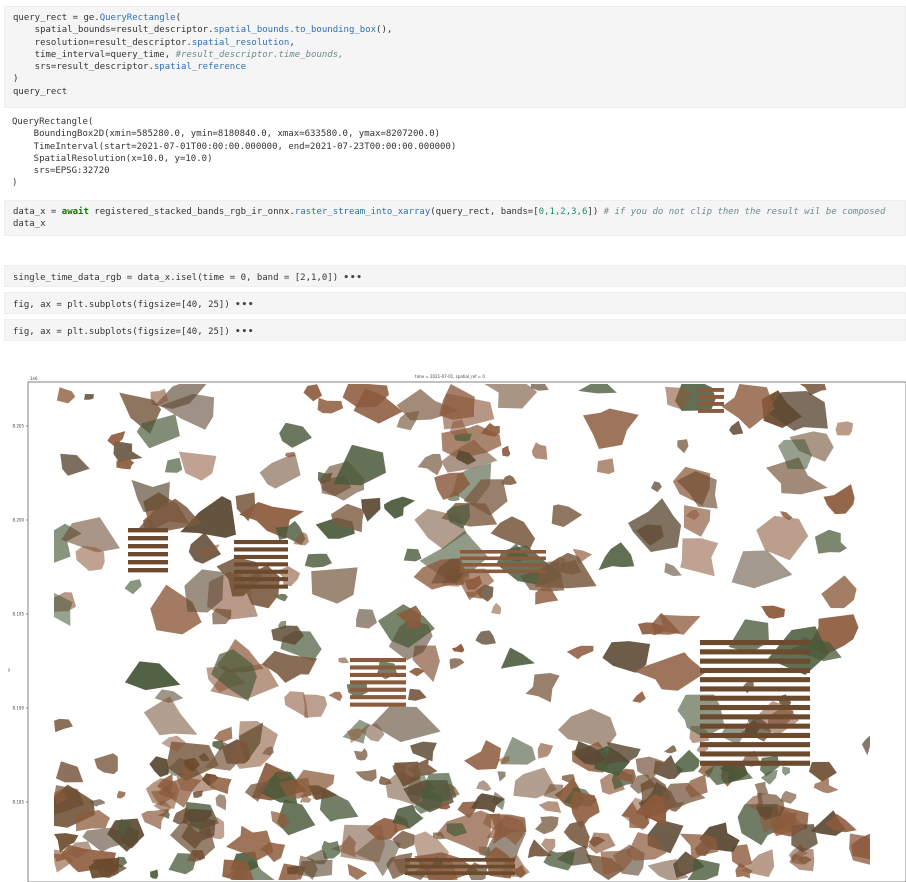 The height and width of the screenshot is (882, 906). What do you see at coordinates (34, 378) in the screenshot?
I see `axis-offset-label: 1e6` at bounding box center [34, 378].